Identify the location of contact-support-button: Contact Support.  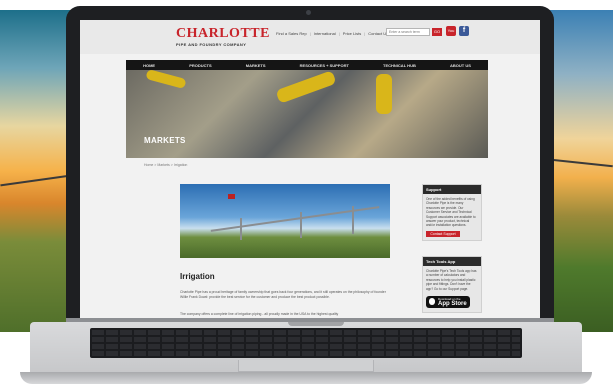
(443, 233).